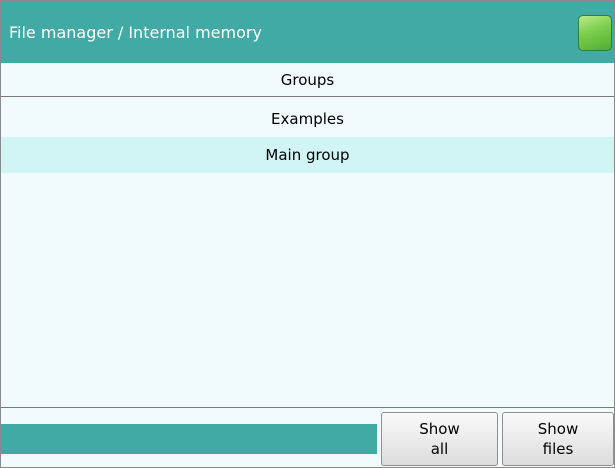  Describe the element at coordinates (307, 155) in the screenshot. I see `list-item-main-group: Main group` at that location.